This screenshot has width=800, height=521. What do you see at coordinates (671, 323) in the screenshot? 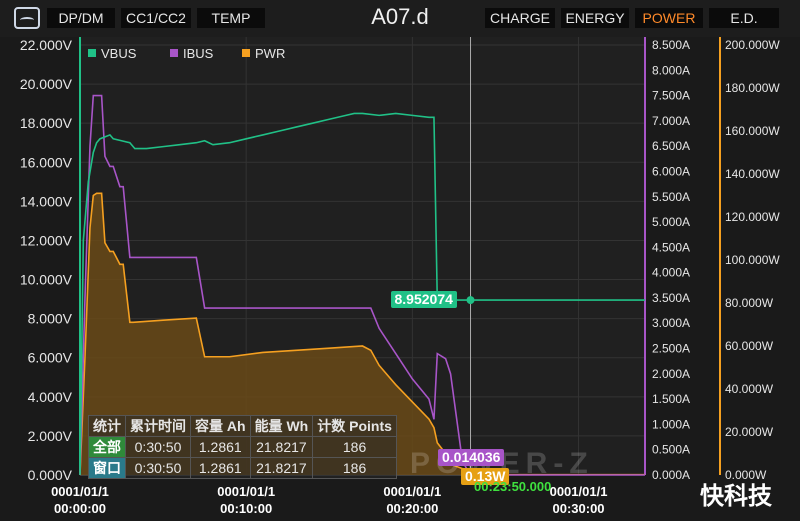
I see `y-mid-tick-label: 3.000A` at bounding box center [671, 323].